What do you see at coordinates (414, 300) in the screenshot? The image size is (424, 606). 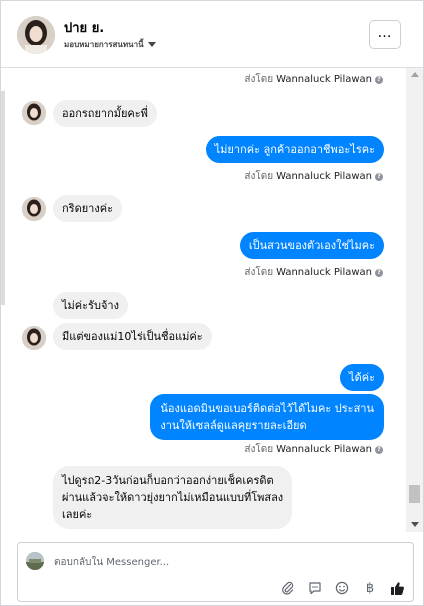 I see `thread-scrollbar` at bounding box center [414, 300].